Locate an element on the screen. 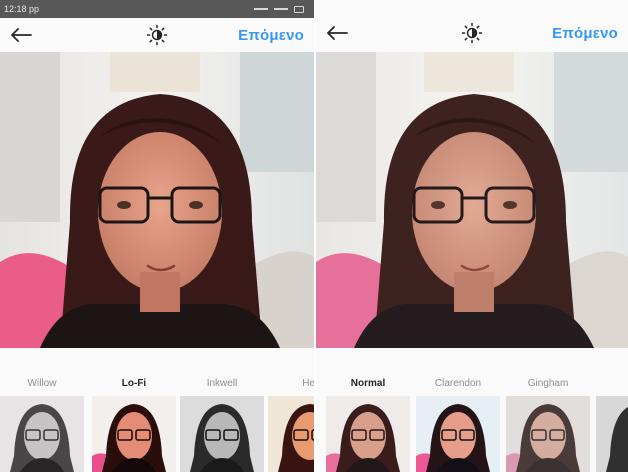 This screenshot has width=628, height=472. status-bar: 12:18 pp is located at coordinates (157, 9).